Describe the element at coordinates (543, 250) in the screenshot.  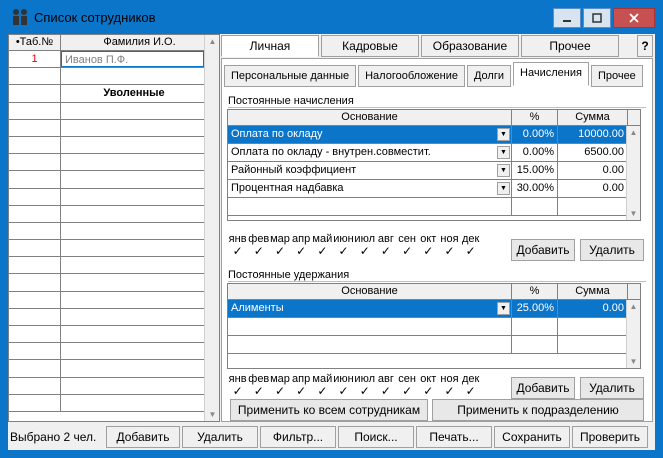
I see `add-accrual-button: Добавить` at that location.